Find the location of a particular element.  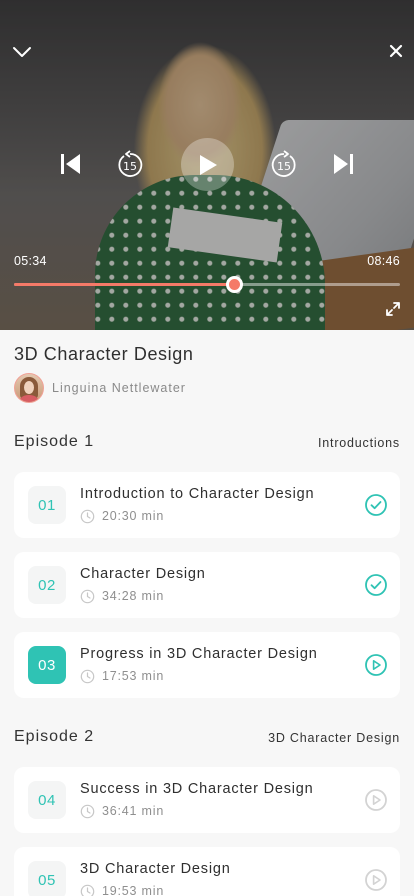

seek-bar is located at coordinates (207, 284).